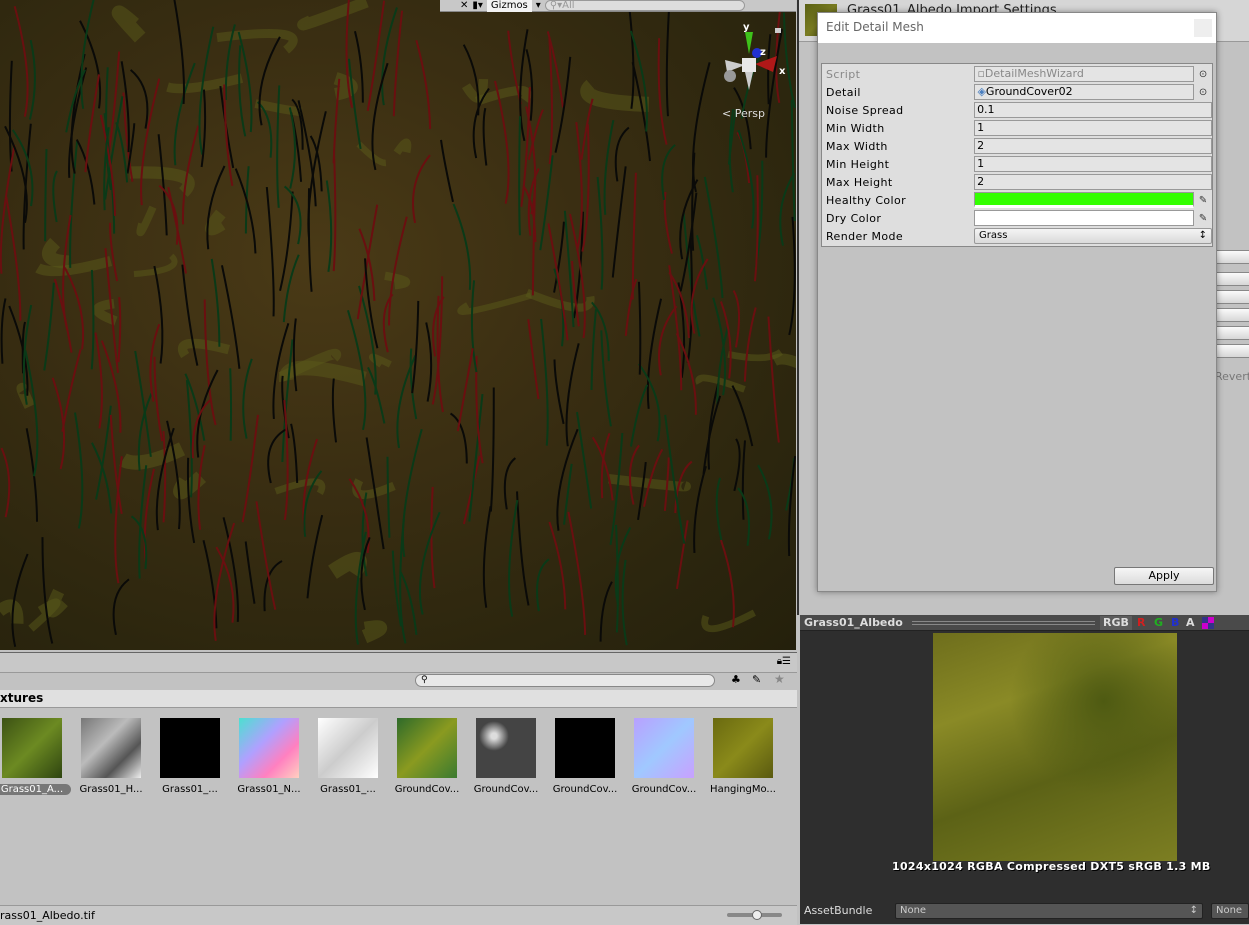 This screenshot has height=925, width=1249. I want to click on preview-header: Grass01_Albedo RGB R G B A, so click(1024, 623).